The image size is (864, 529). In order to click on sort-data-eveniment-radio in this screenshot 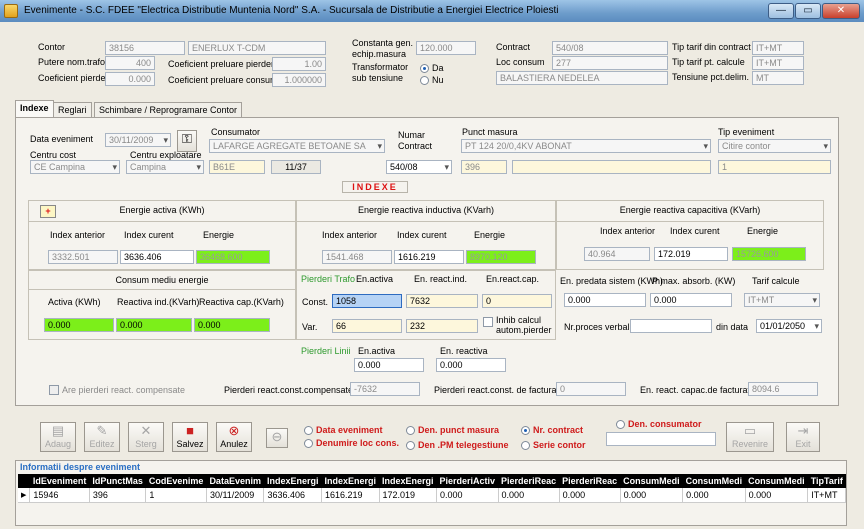, I will do `click(308, 430)`.